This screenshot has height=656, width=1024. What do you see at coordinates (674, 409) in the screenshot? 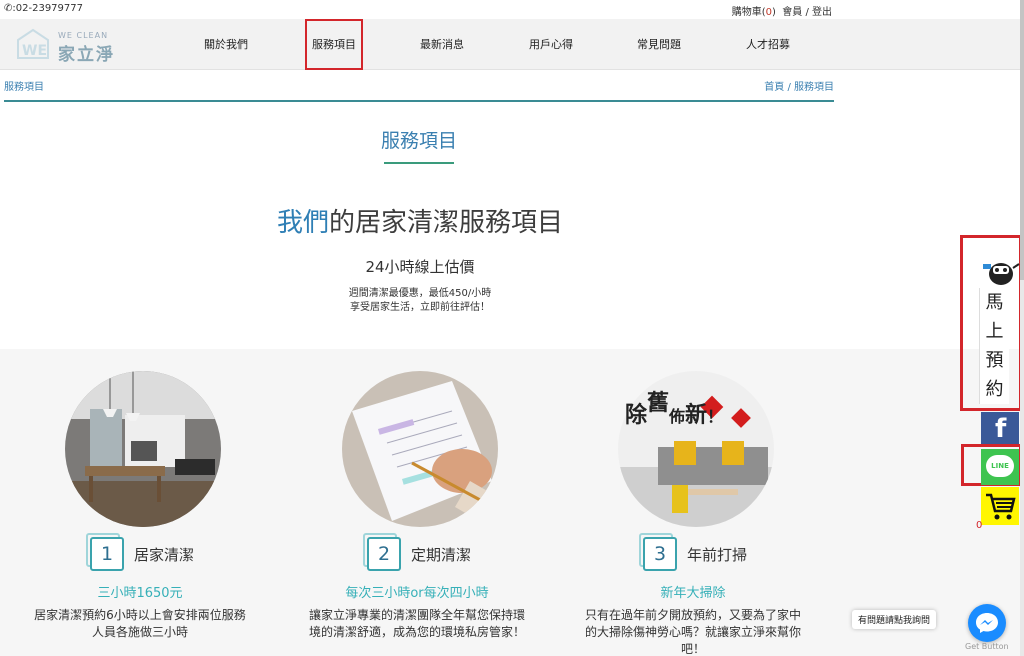
I see `poster-calligraphy: 除舊佈新！` at bounding box center [674, 409].